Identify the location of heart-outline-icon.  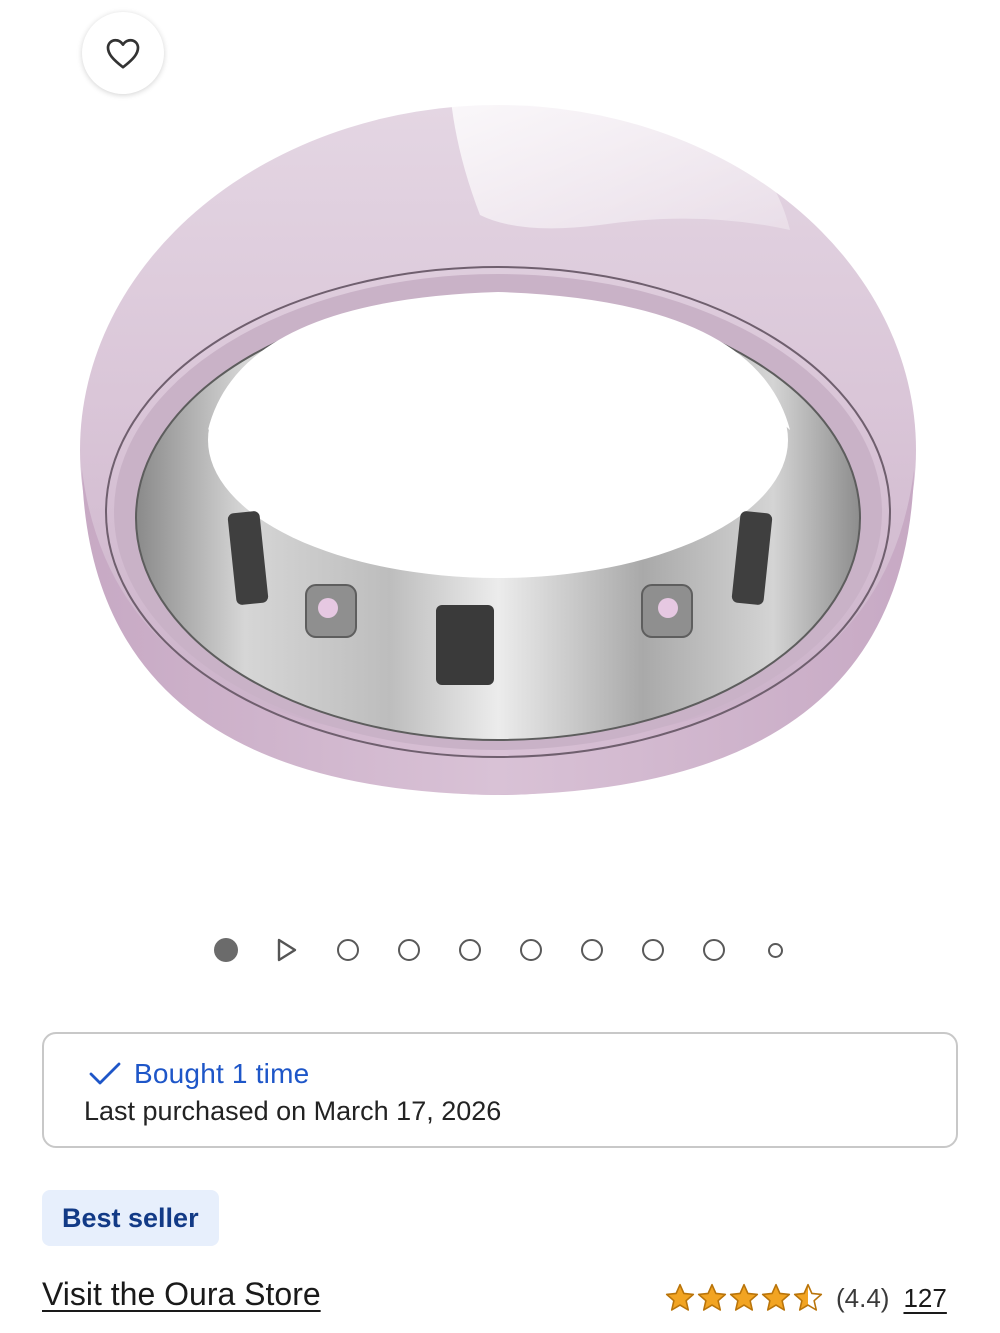
(123, 53).